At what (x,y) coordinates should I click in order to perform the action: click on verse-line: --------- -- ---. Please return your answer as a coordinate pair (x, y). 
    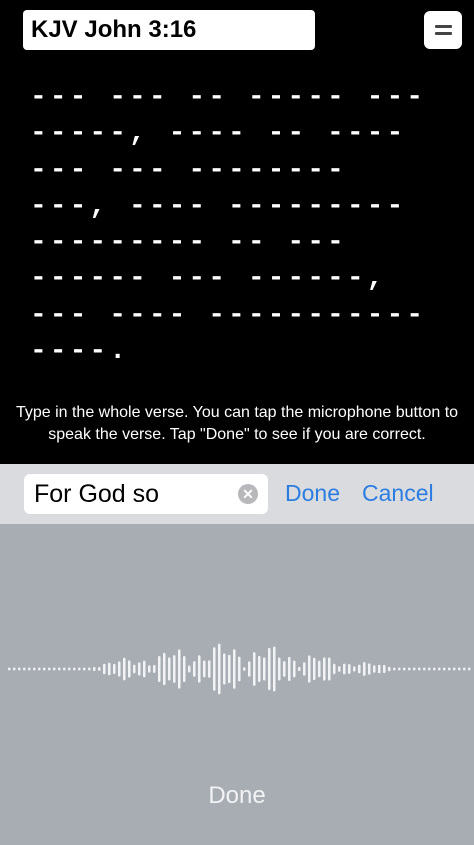
    Looking at the image, I should click on (188, 243).